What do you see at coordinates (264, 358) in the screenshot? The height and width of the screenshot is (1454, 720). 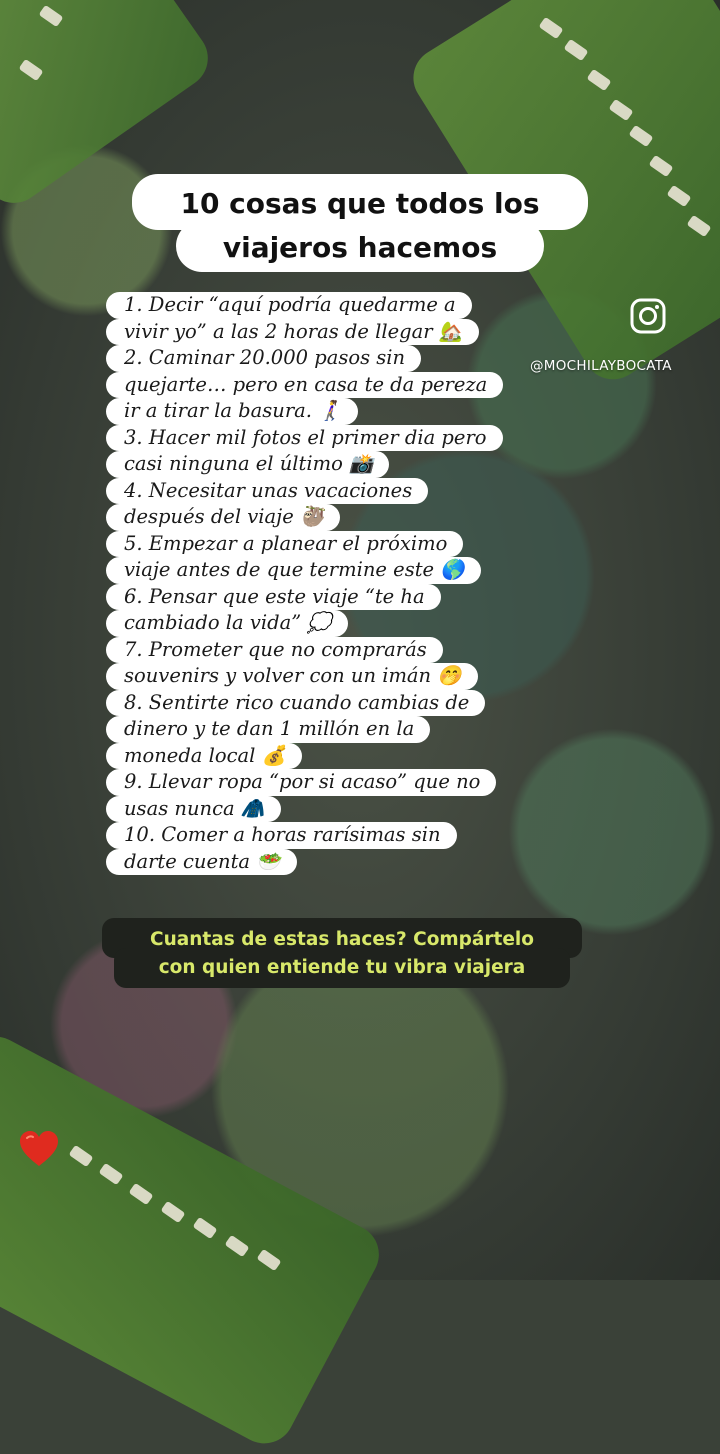 I see `list-line: 2. Caminar 20.000 pasos sin` at bounding box center [264, 358].